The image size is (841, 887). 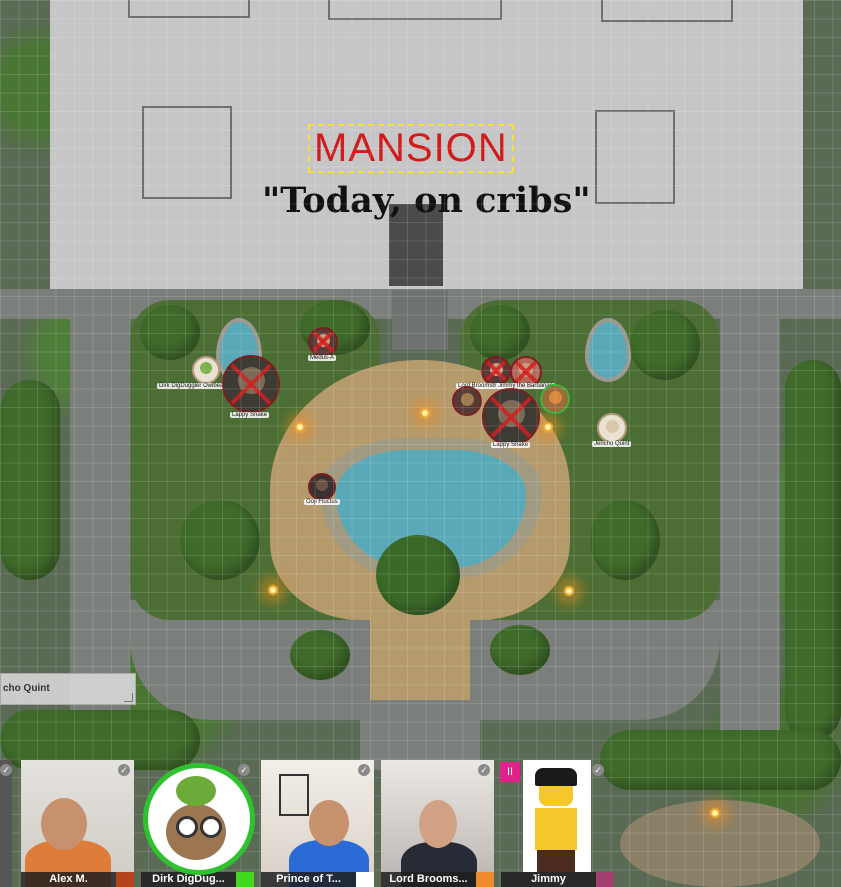 I want to click on video-tile-alex: ✓ Alex M., so click(x=77, y=823).